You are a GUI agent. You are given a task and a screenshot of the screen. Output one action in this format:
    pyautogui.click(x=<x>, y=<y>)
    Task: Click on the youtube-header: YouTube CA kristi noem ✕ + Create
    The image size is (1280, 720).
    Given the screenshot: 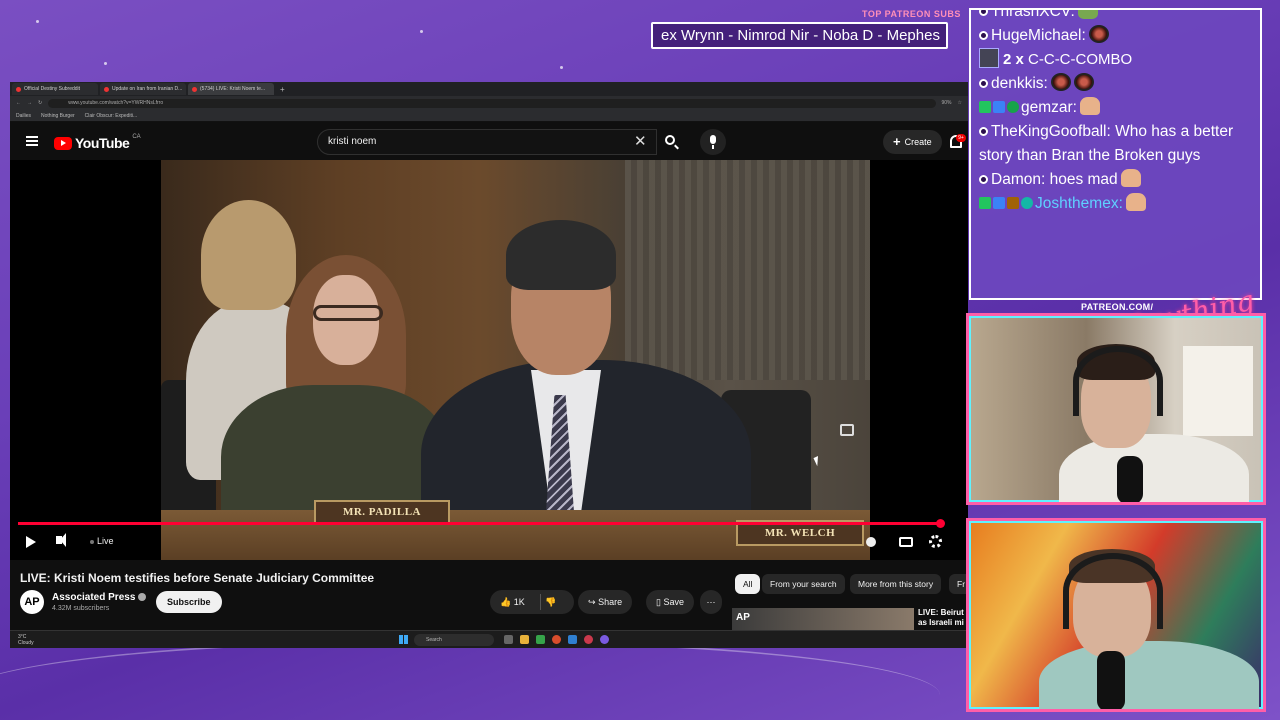 What is the action you would take?
    pyautogui.click(x=489, y=142)
    